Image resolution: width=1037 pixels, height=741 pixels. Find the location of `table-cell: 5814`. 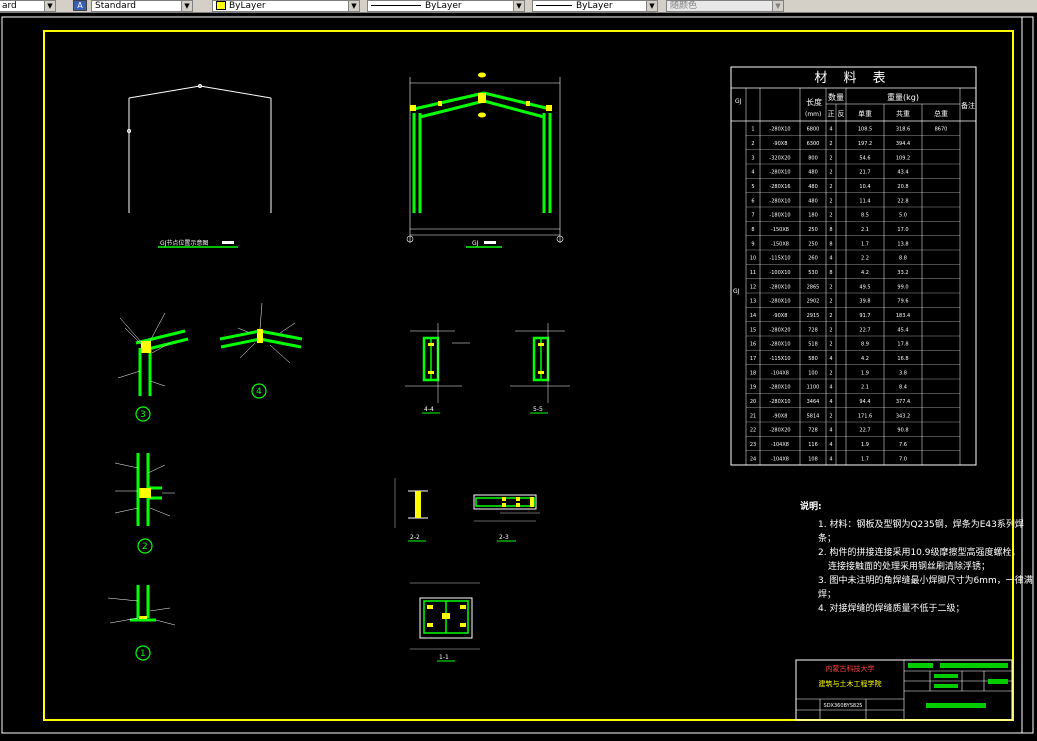

table-cell: 5814 is located at coordinates (813, 416).